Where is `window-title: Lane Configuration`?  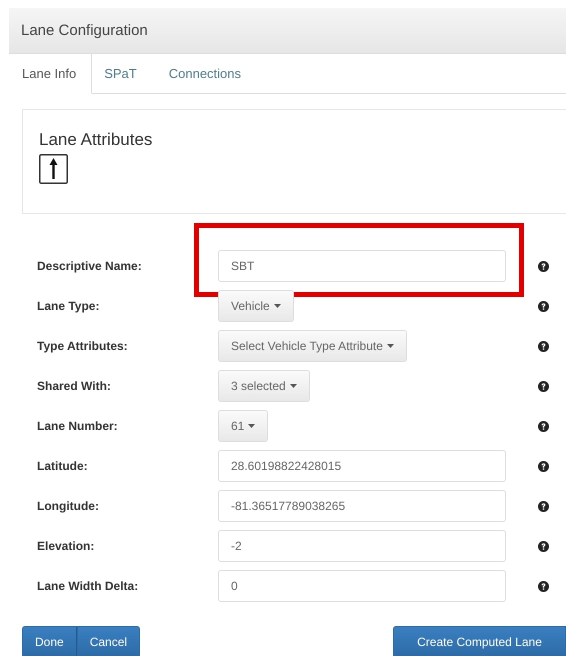 window-title: Lane Configuration is located at coordinates (84, 30).